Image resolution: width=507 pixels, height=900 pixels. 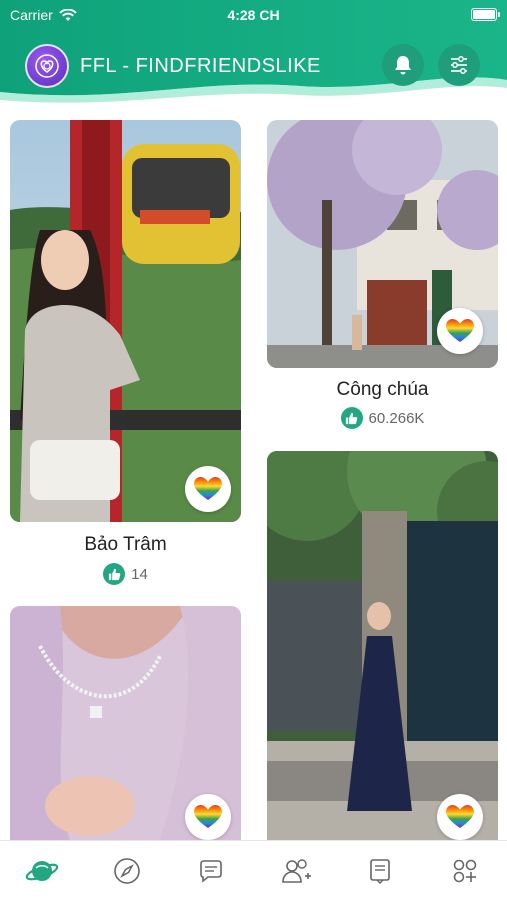 I want to click on more-apps-icon, so click(x=465, y=870).